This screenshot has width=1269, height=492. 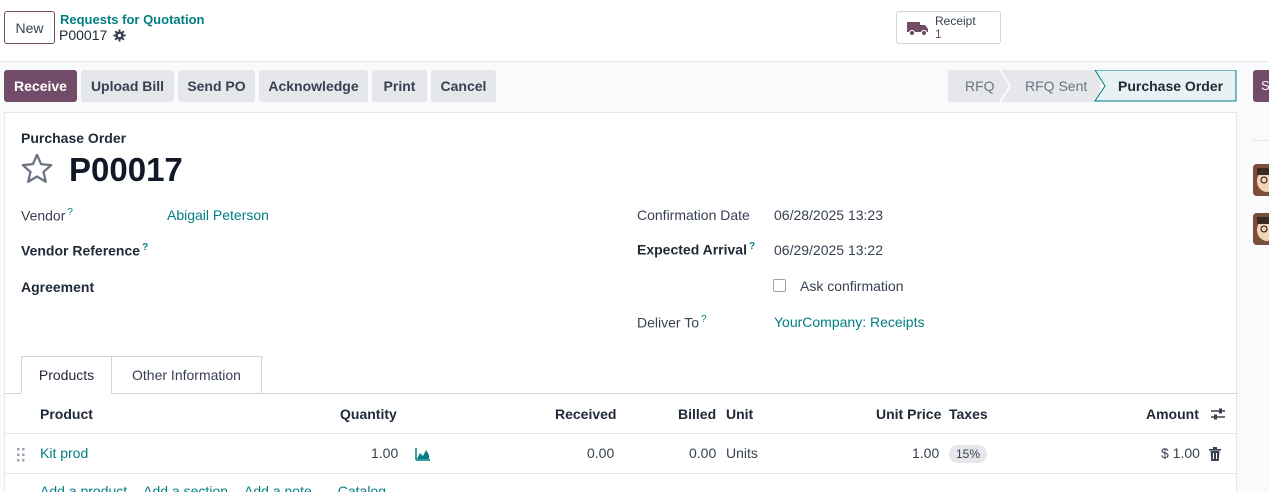 I want to click on vendor-field: Abigail Peterson, so click(x=218, y=215).